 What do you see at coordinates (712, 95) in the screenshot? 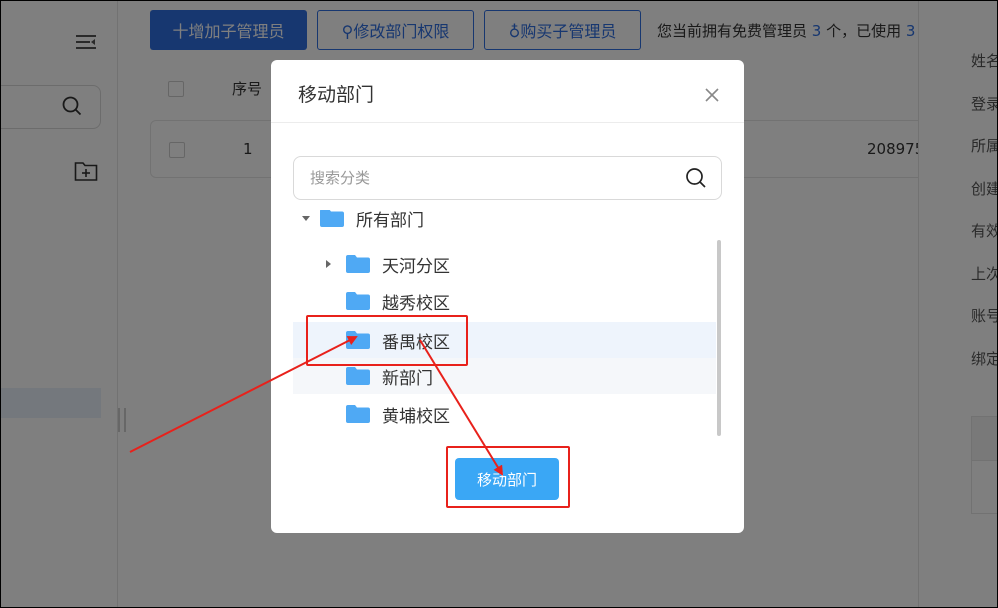
I see `close-icon` at bounding box center [712, 95].